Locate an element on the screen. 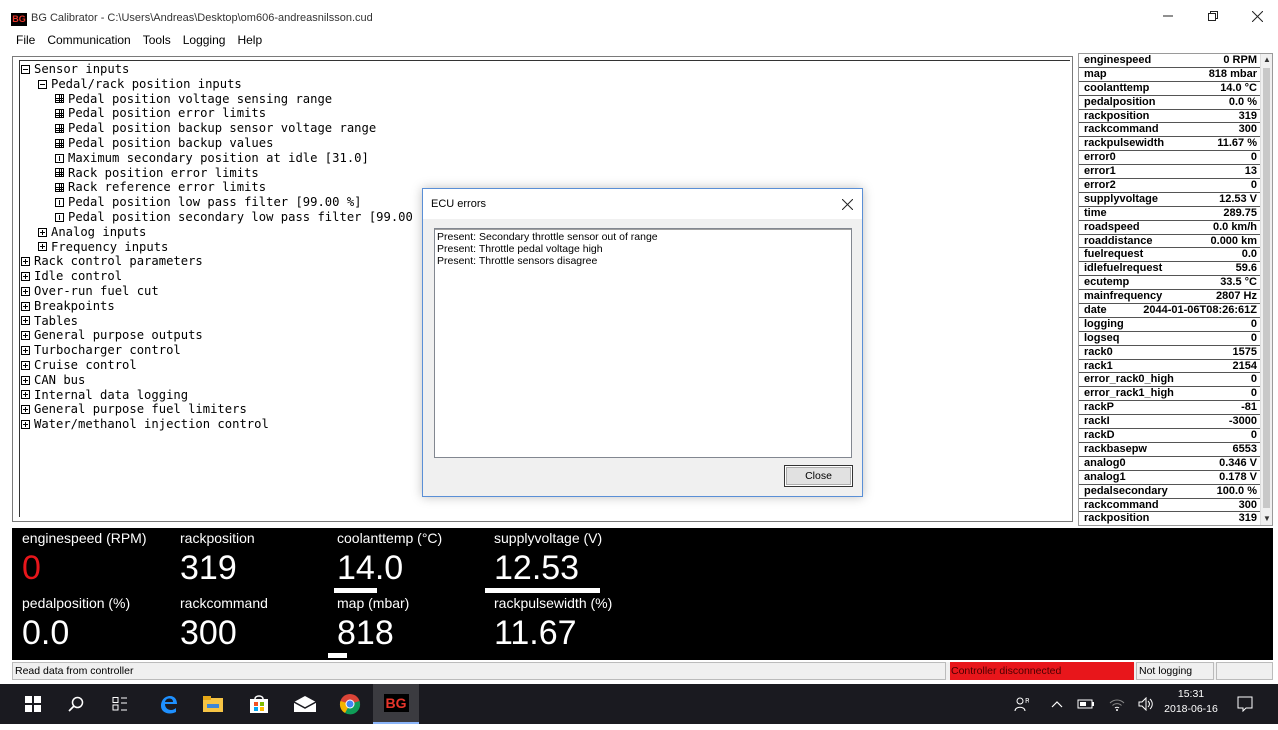  variable-row: rackI -3000 is located at coordinates (1170, 422).